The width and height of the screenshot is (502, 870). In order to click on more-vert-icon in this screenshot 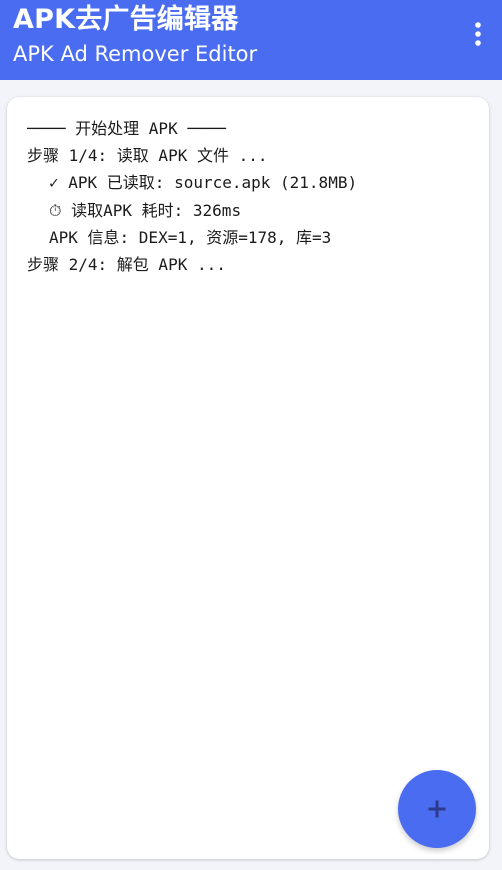, I will do `click(478, 34)`.